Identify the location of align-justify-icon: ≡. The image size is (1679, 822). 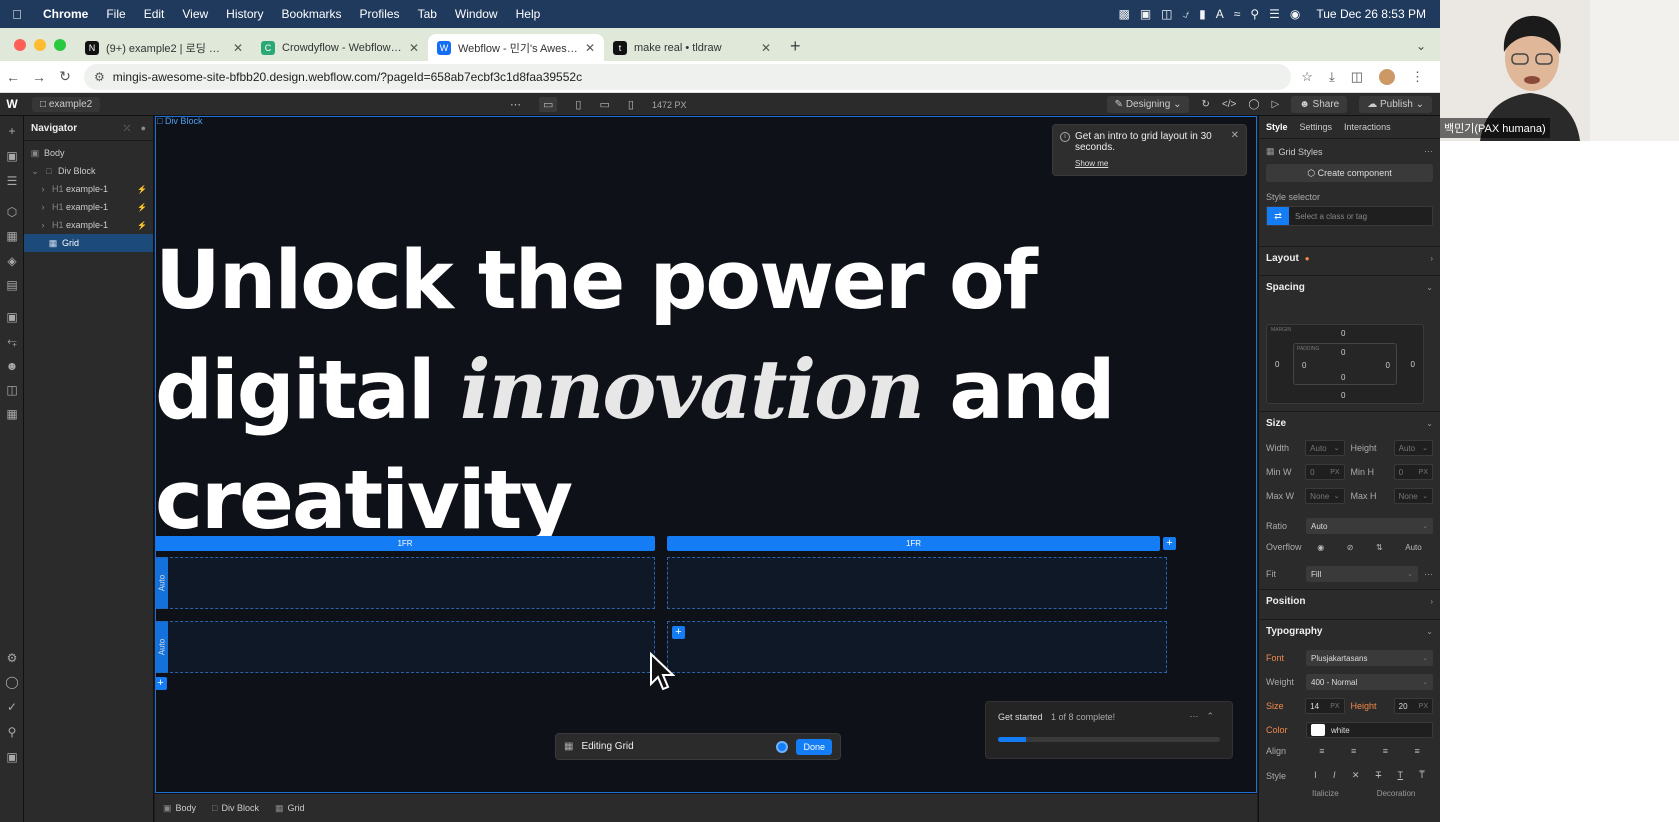
(1416, 751).